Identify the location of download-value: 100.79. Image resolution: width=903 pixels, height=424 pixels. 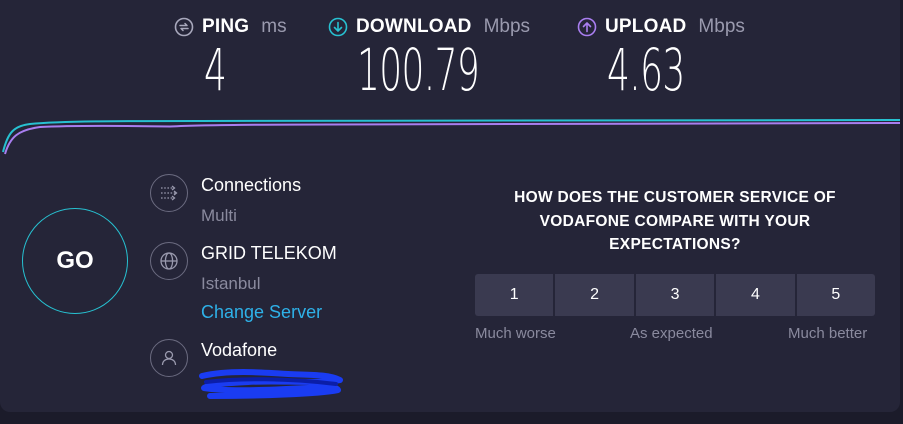
(418, 70).